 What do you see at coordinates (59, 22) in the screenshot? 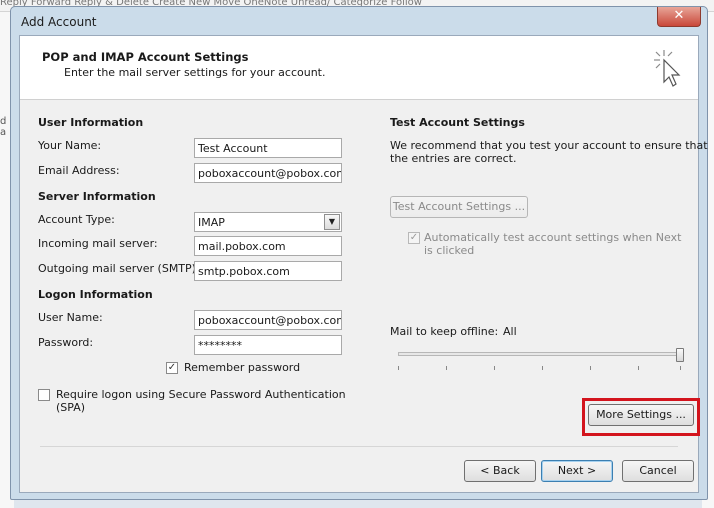
I see `dialog-title: Add Account` at bounding box center [59, 22].